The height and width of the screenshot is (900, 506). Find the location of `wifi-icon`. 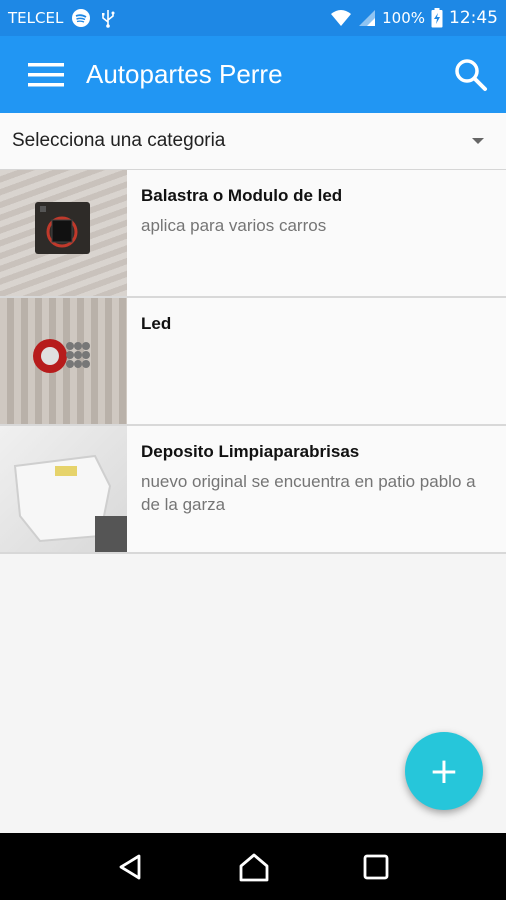

wifi-icon is located at coordinates (341, 18).